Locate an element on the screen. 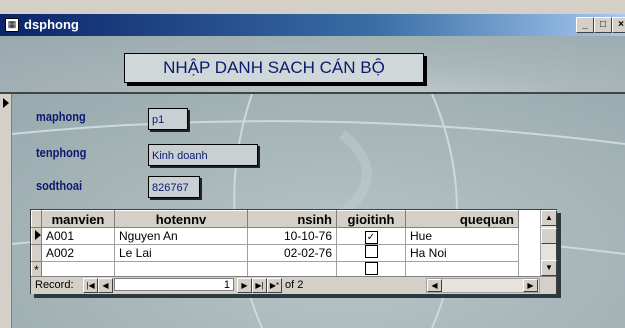 The height and width of the screenshot is (328, 625). last-record-icon: ▶| is located at coordinates (259, 285).